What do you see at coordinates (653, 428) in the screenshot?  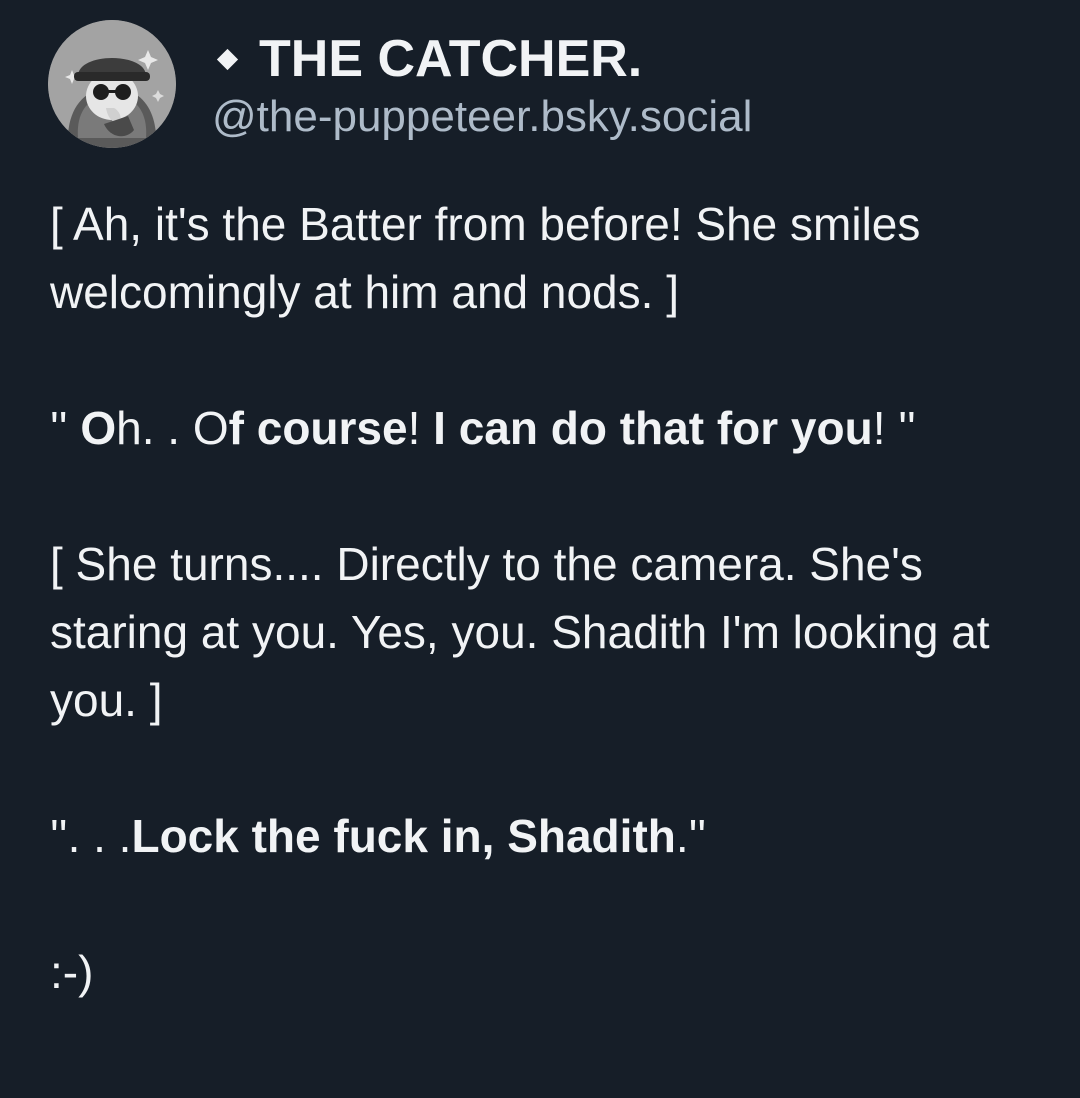 I see `text-span-bold: I can do that for you` at bounding box center [653, 428].